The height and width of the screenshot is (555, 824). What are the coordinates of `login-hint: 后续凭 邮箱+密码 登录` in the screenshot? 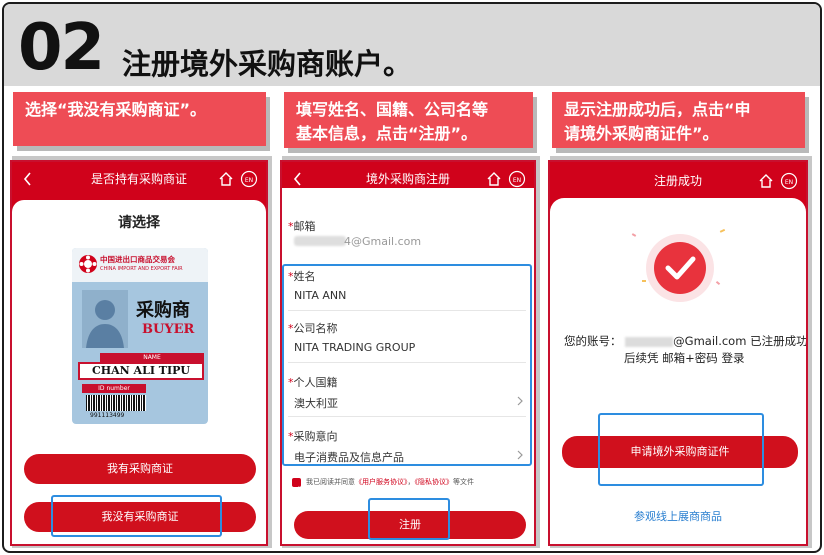 It's located at (684, 358).